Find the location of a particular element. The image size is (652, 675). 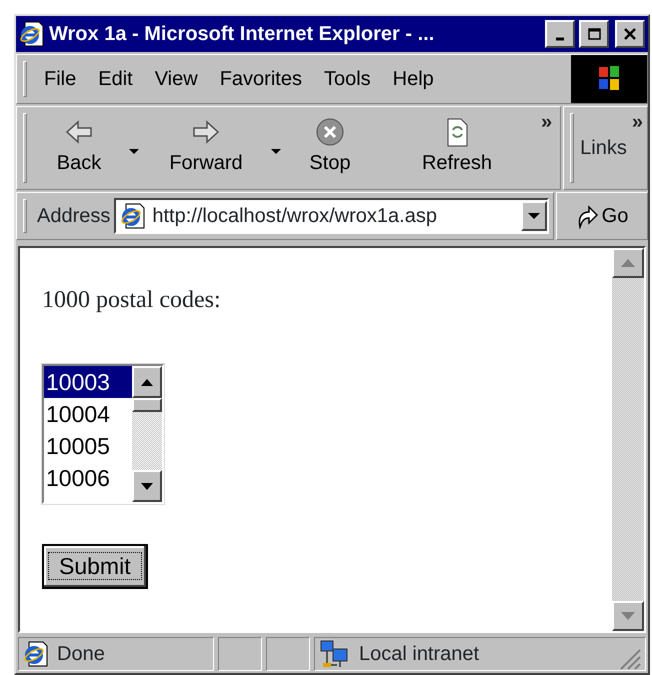

maximize-icon is located at coordinates (594, 34).